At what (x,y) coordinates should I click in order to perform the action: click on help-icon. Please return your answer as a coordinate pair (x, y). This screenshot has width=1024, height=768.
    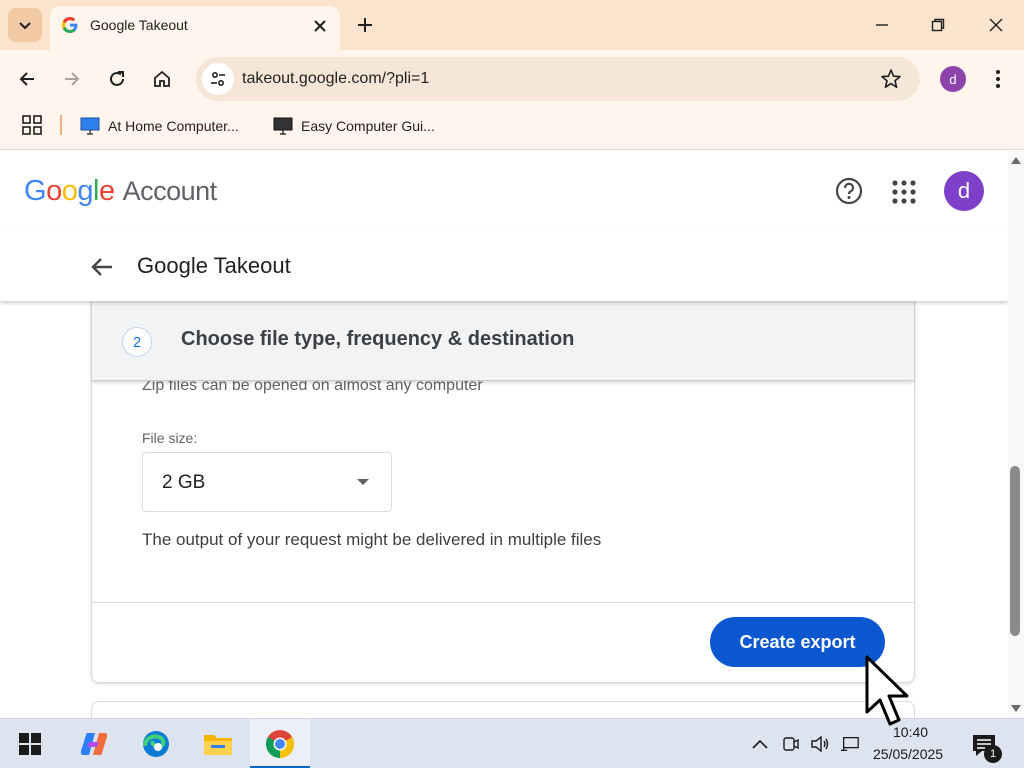
    Looking at the image, I should click on (849, 191).